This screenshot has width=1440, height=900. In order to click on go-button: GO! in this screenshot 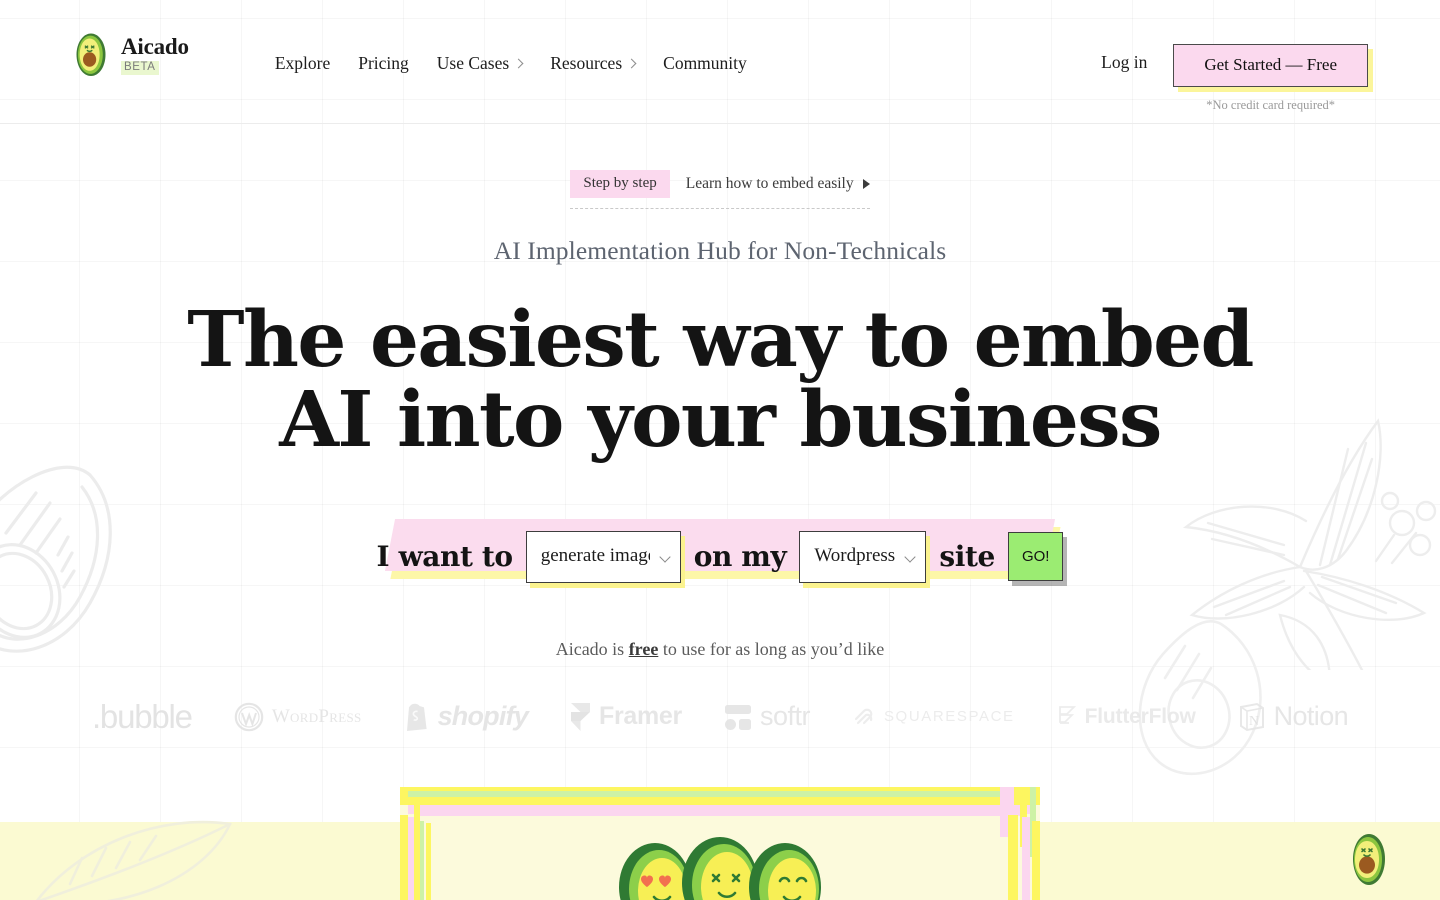, I will do `click(1035, 557)`.